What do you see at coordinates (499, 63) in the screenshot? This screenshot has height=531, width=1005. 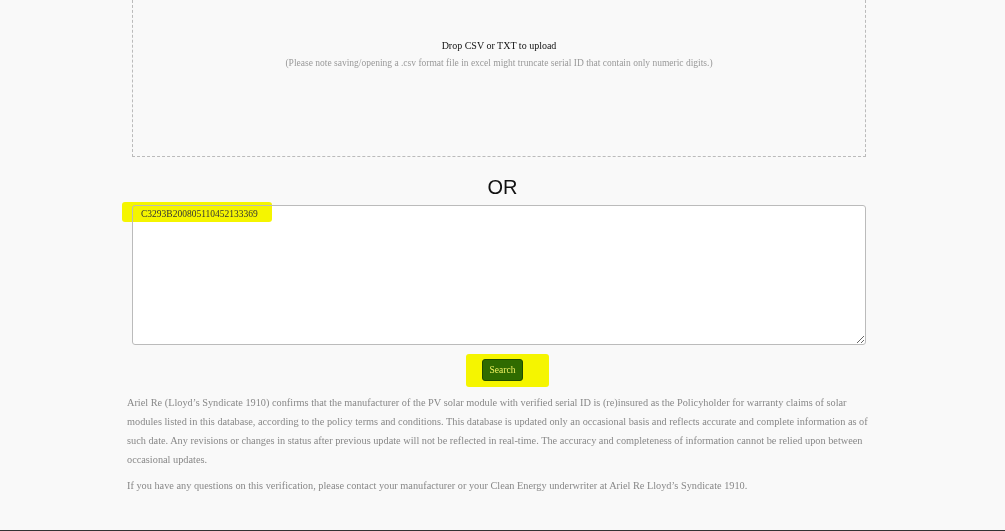 I see `drop-zone-note: (Please note saving/opening a .csv format file in excel might truncate serial ID that contain only numeric digits.)` at bounding box center [499, 63].